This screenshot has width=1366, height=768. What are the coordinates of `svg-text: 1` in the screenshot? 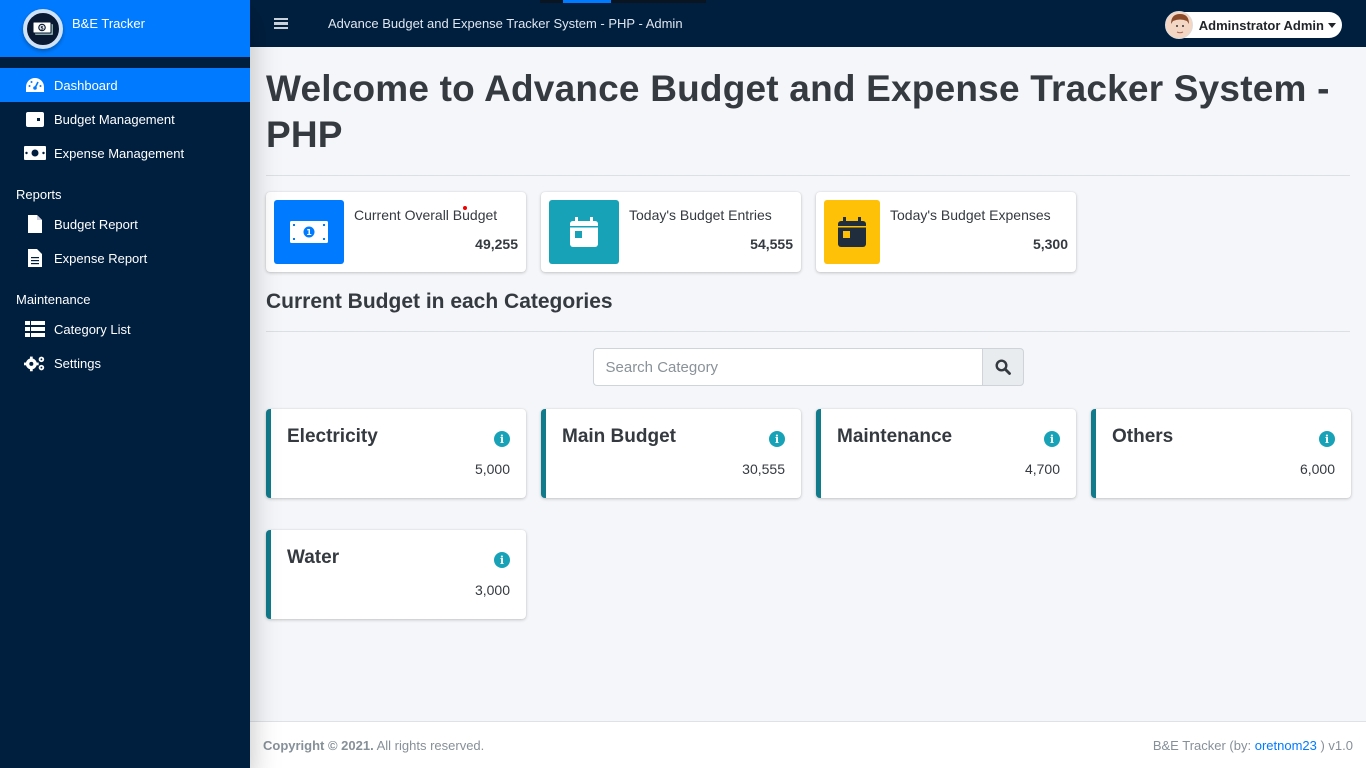 It's located at (309, 232).